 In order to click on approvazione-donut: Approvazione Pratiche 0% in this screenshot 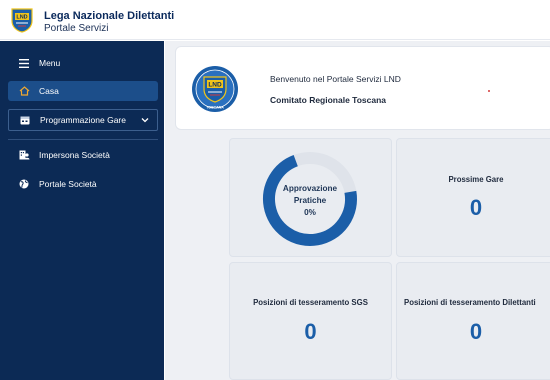, I will do `click(310, 199)`.